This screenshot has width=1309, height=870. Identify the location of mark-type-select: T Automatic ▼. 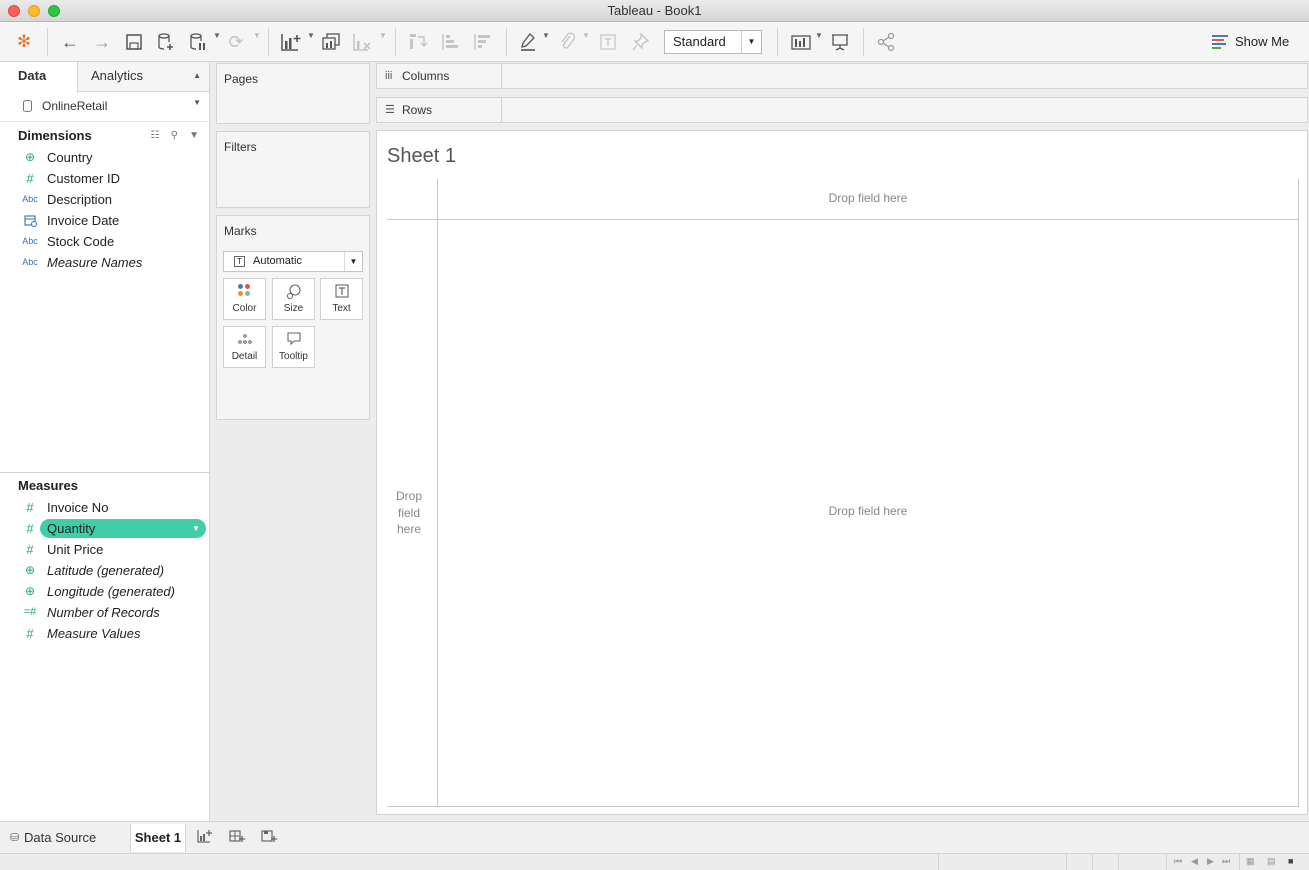
(293, 261).